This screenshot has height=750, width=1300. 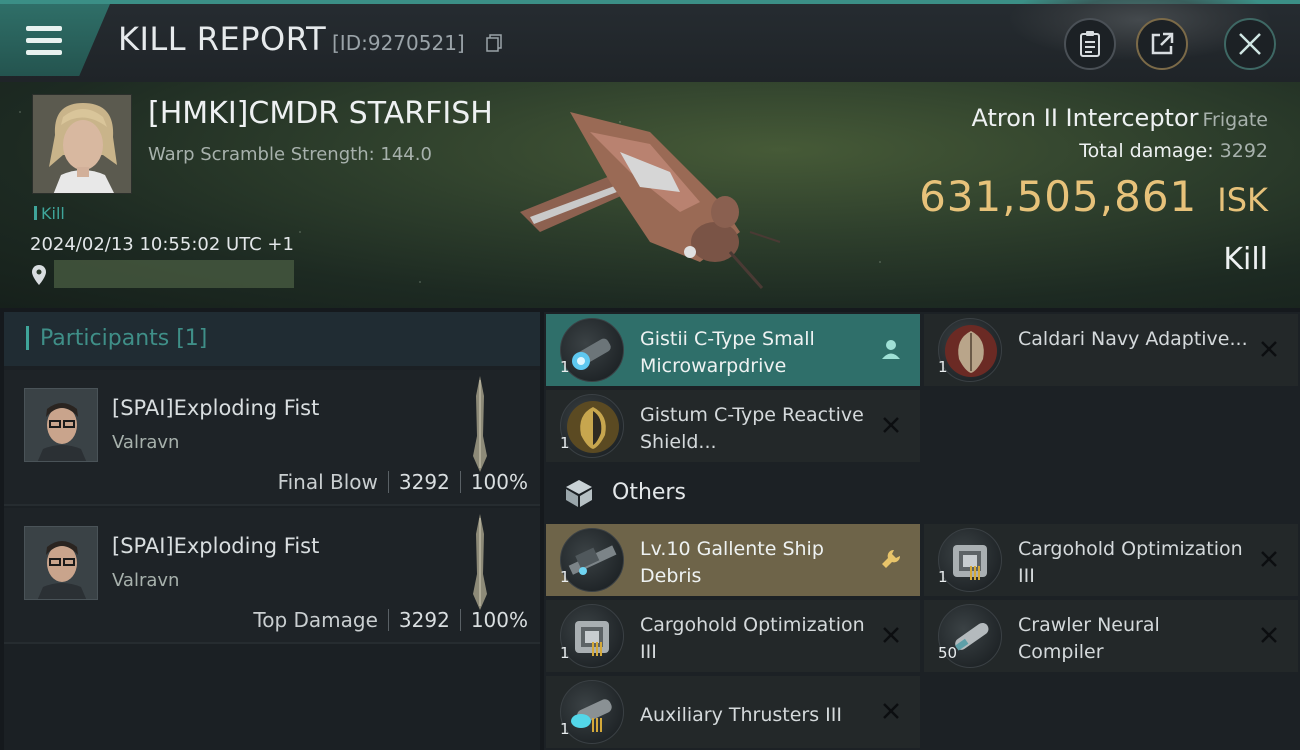 I want to click on report-id: [ID:9270521], so click(x=398, y=43).